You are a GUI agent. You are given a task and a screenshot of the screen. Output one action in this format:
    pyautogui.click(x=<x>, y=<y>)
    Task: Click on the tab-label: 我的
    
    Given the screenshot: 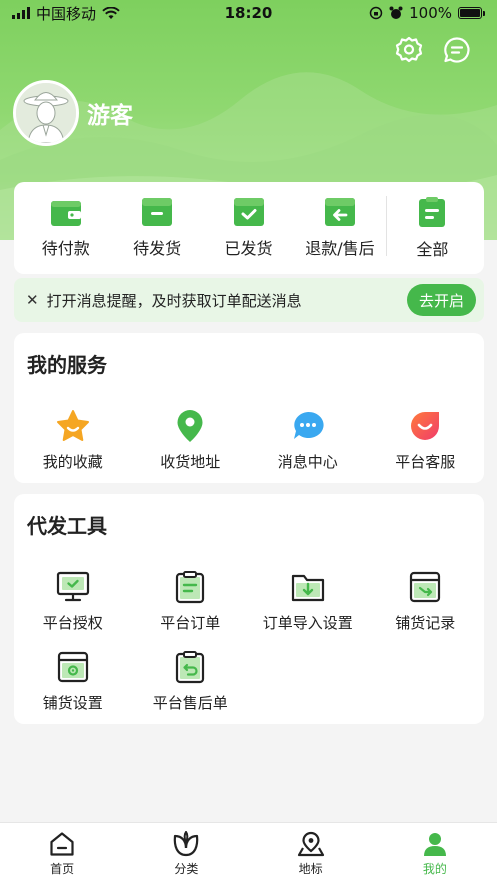 What is the action you would take?
    pyautogui.click(x=434, y=869)
    